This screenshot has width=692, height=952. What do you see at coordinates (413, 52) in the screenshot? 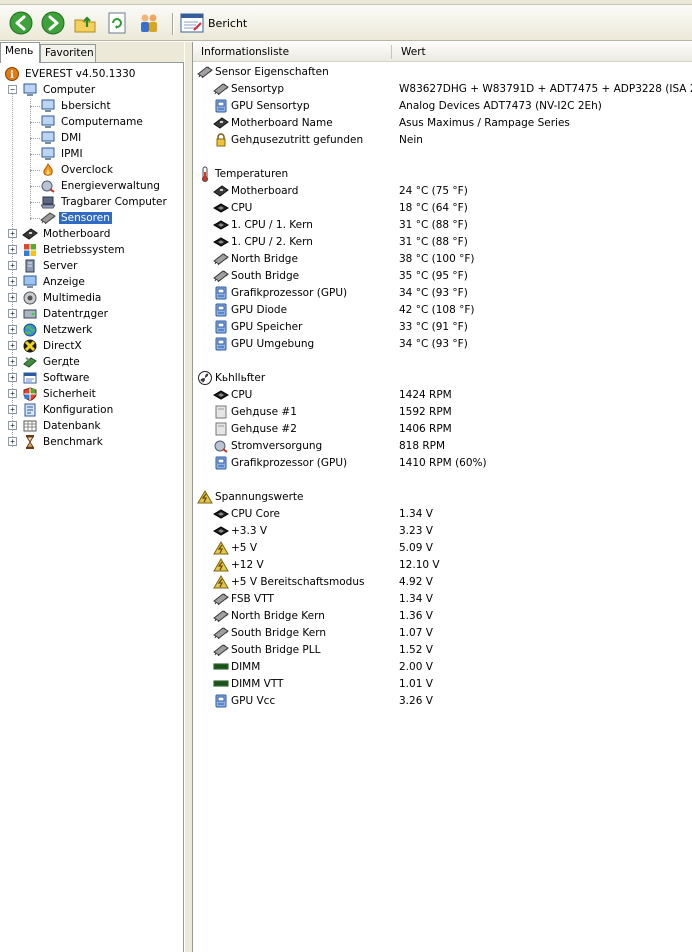
I see `column-header-value: Wert` at bounding box center [413, 52].